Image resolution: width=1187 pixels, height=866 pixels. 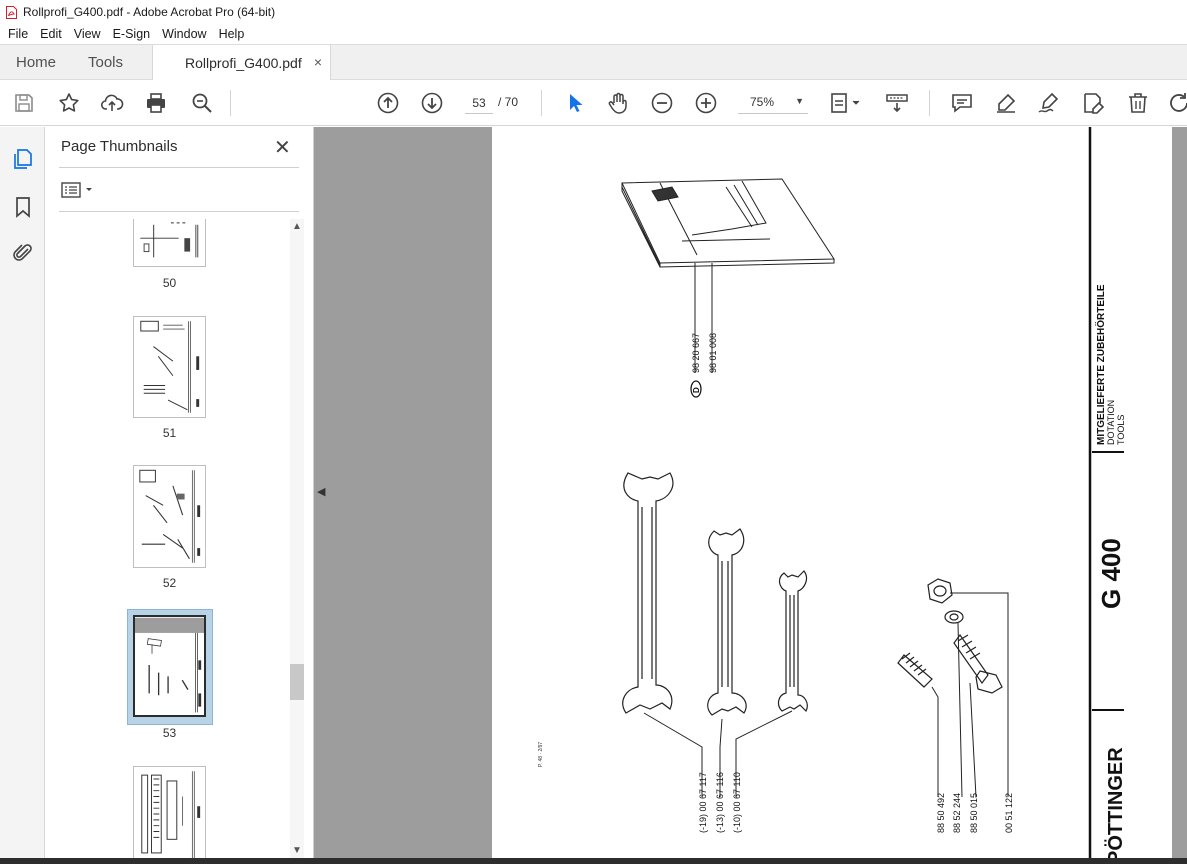 What do you see at coordinates (897, 103) in the screenshot?
I see `scroll-mode-icon` at bounding box center [897, 103].